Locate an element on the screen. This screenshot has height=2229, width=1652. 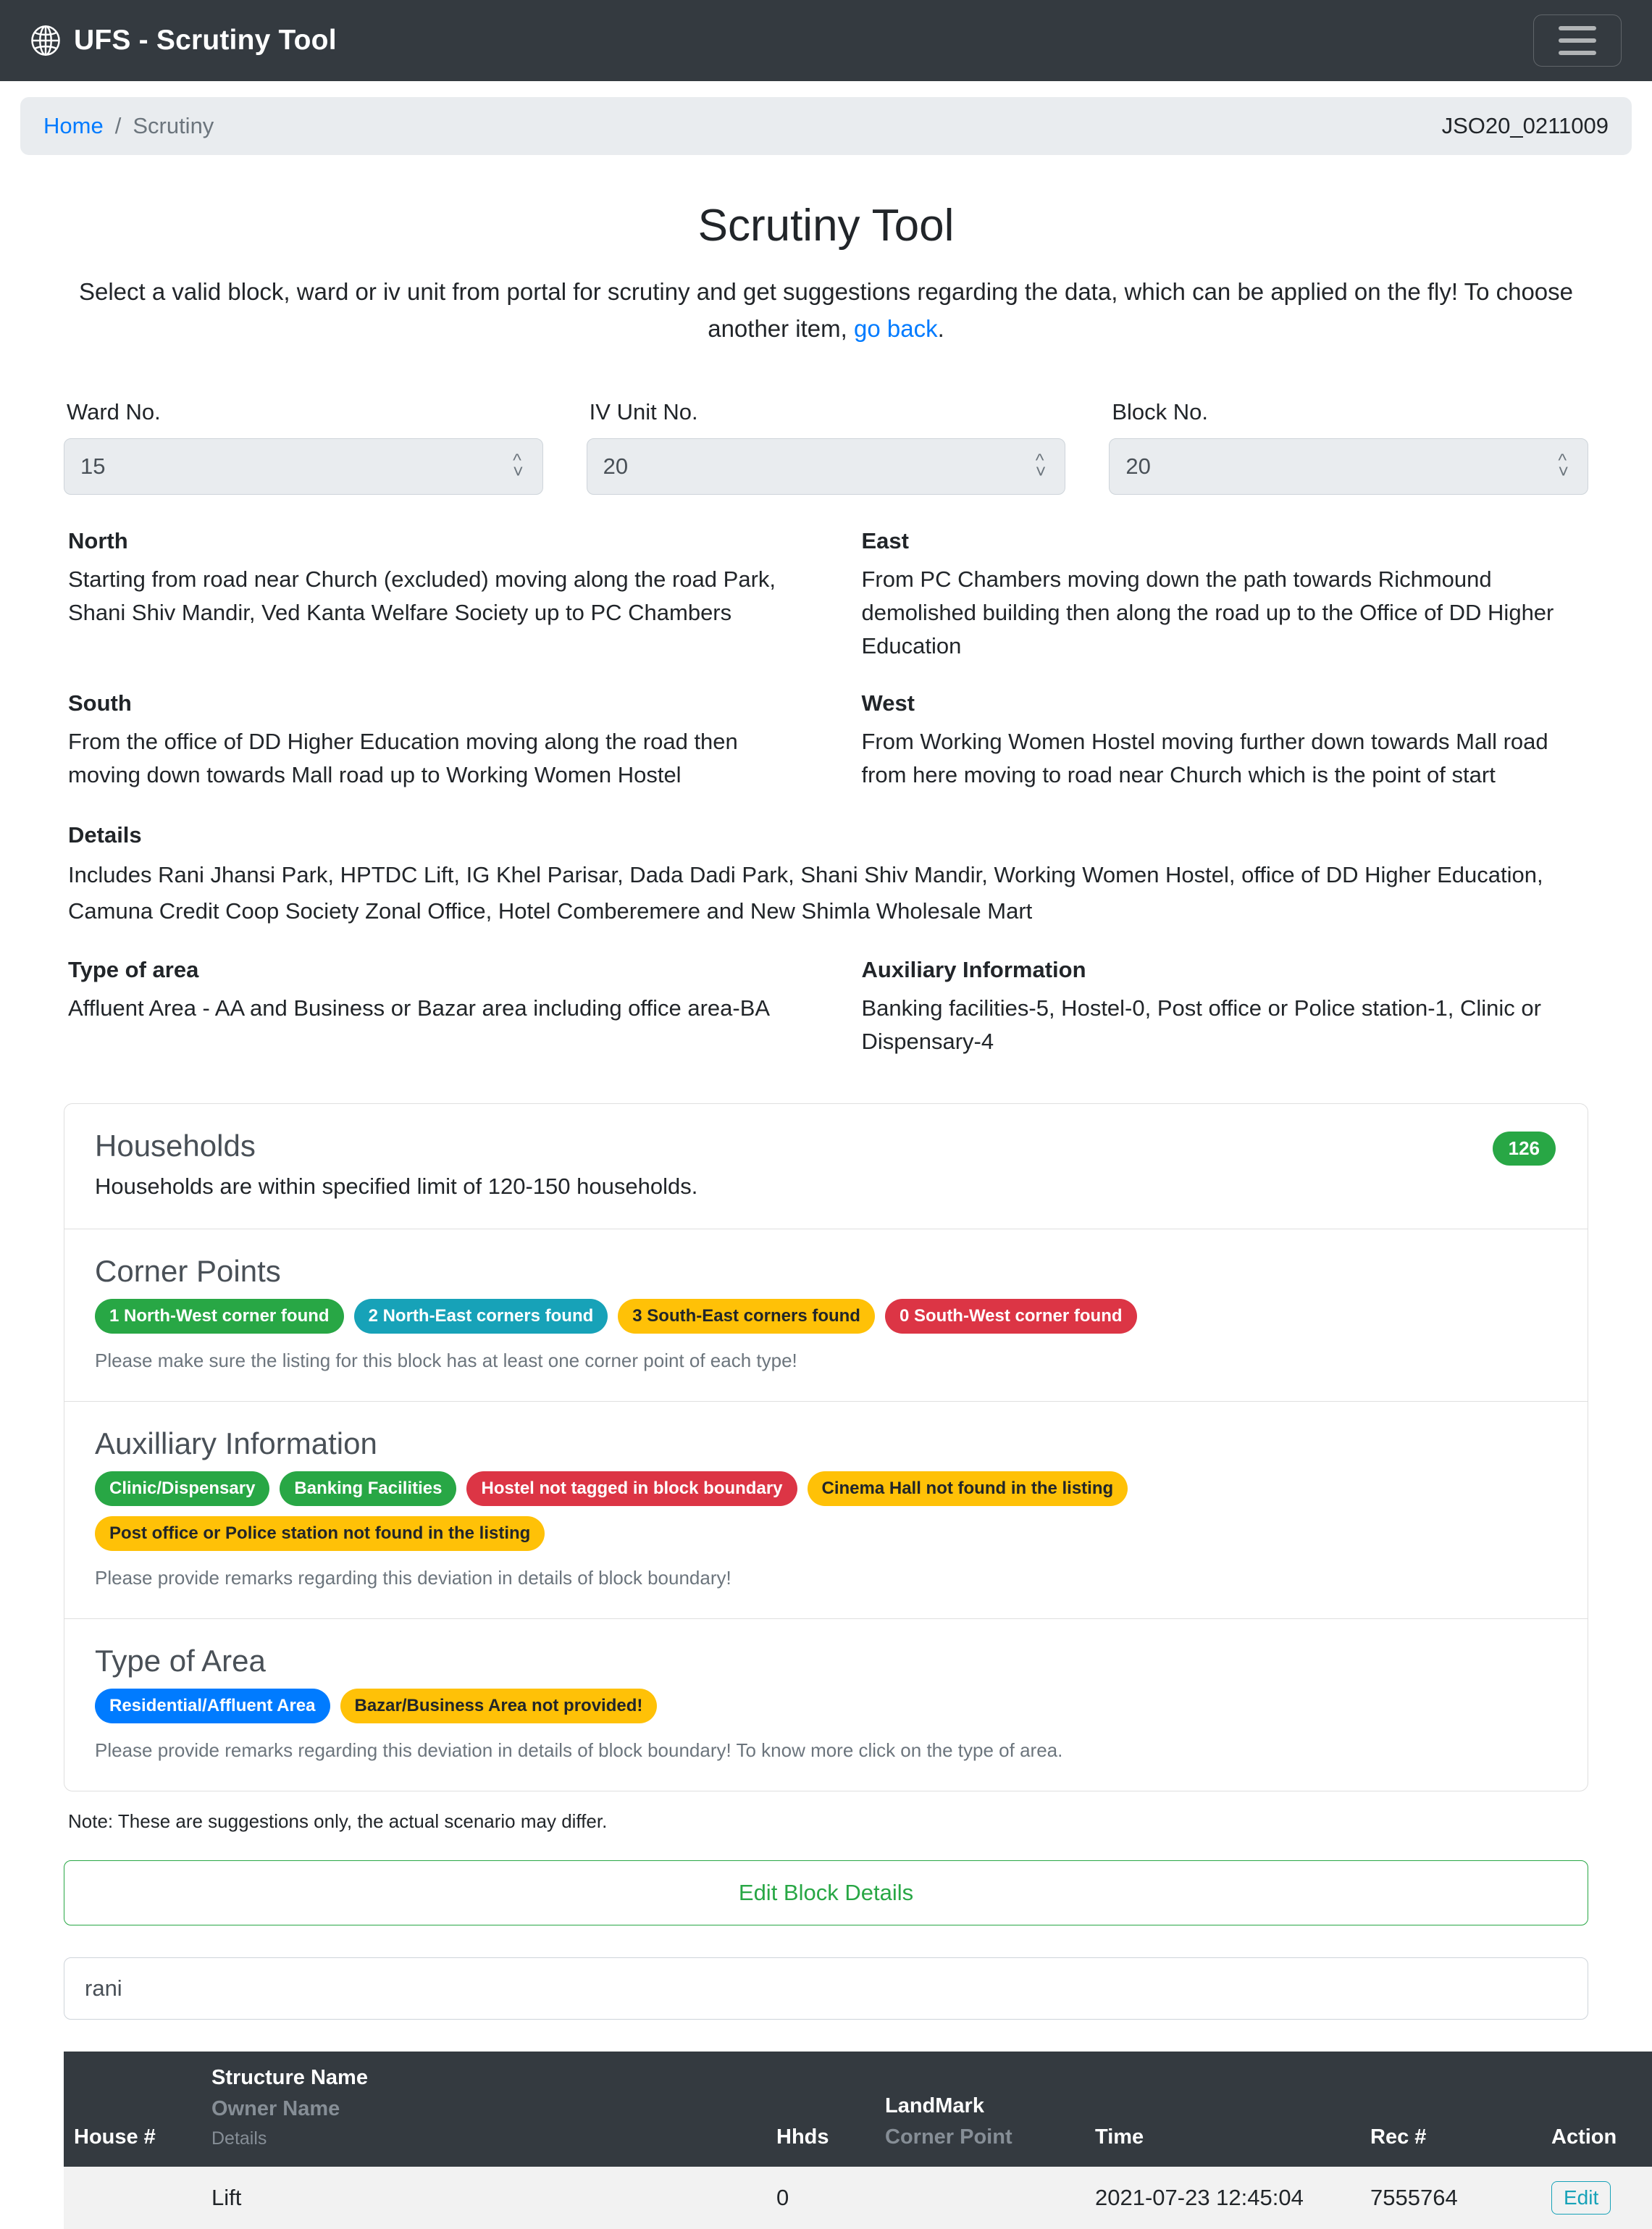
badge-bazar-business-area: Bazar/Business Area not provided! is located at coordinates (499, 1705).